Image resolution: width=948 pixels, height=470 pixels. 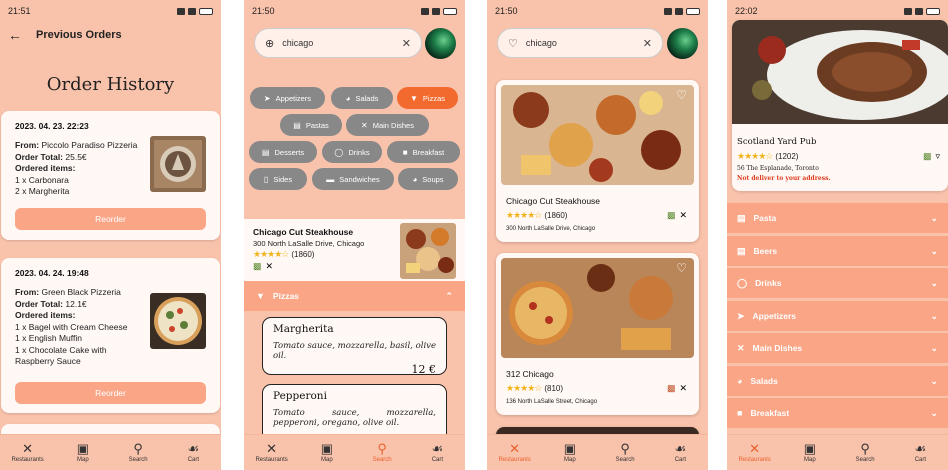 What do you see at coordinates (428, 251) in the screenshot?
I see `restaurant-thumbnail` at bounding box center [428, 251].